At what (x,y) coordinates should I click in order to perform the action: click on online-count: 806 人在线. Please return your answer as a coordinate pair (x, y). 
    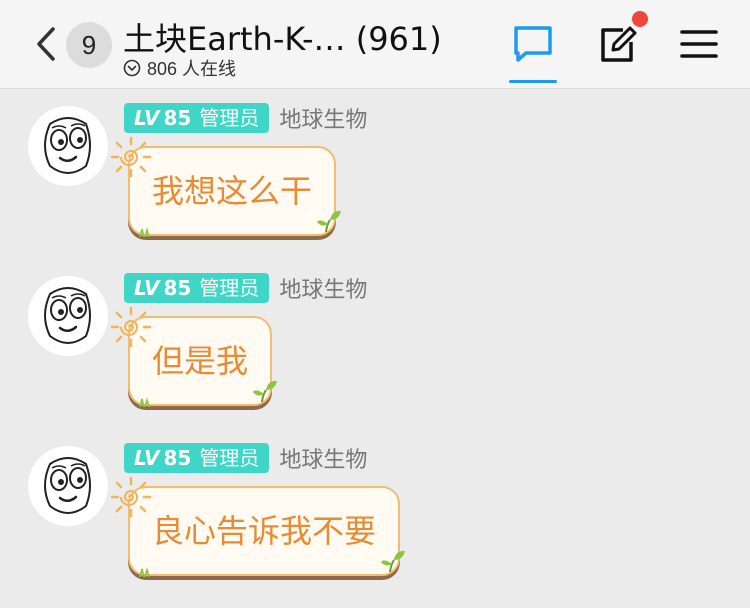
    Looking at the image, I should click on (179, 68).